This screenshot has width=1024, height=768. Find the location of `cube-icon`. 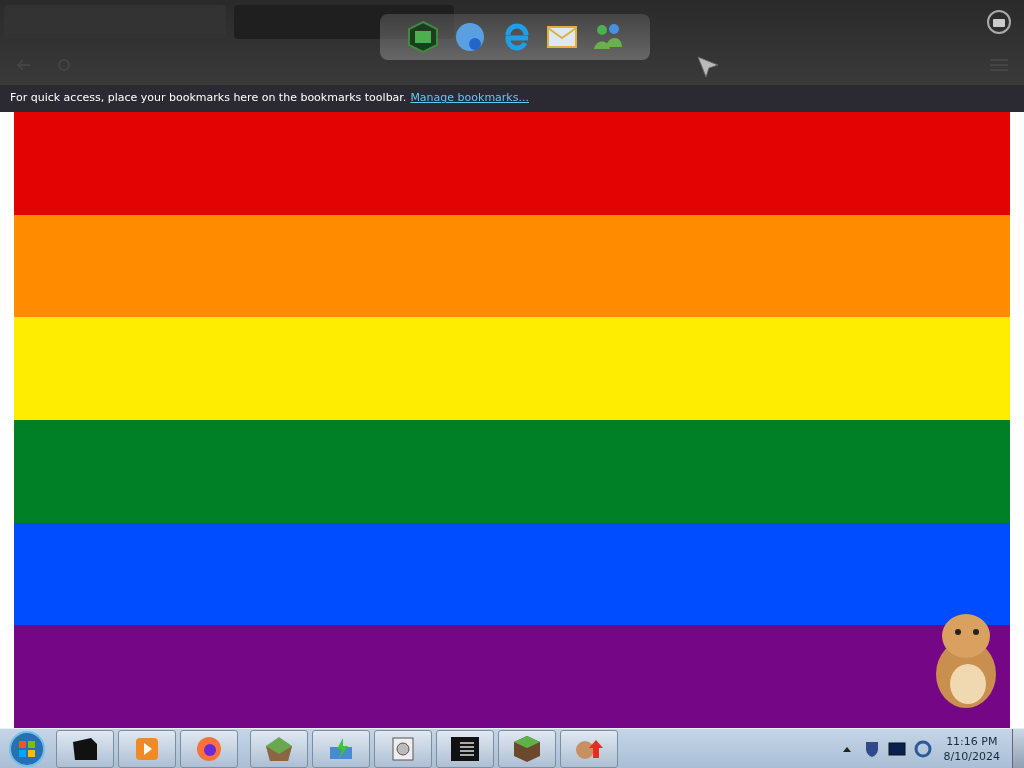

cube-icon is located at coordinates (423, 37).